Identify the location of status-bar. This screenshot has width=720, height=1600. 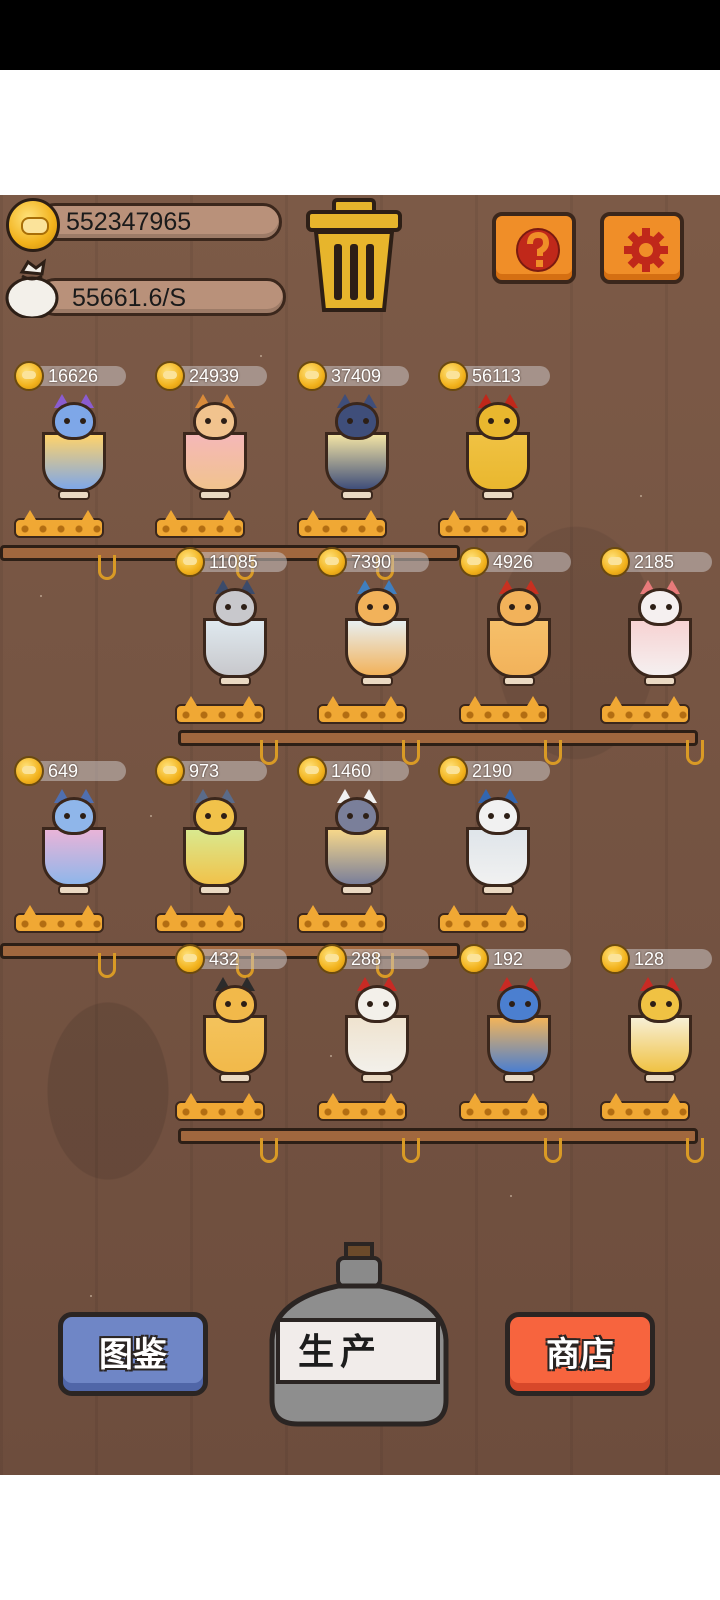
(360, 35).